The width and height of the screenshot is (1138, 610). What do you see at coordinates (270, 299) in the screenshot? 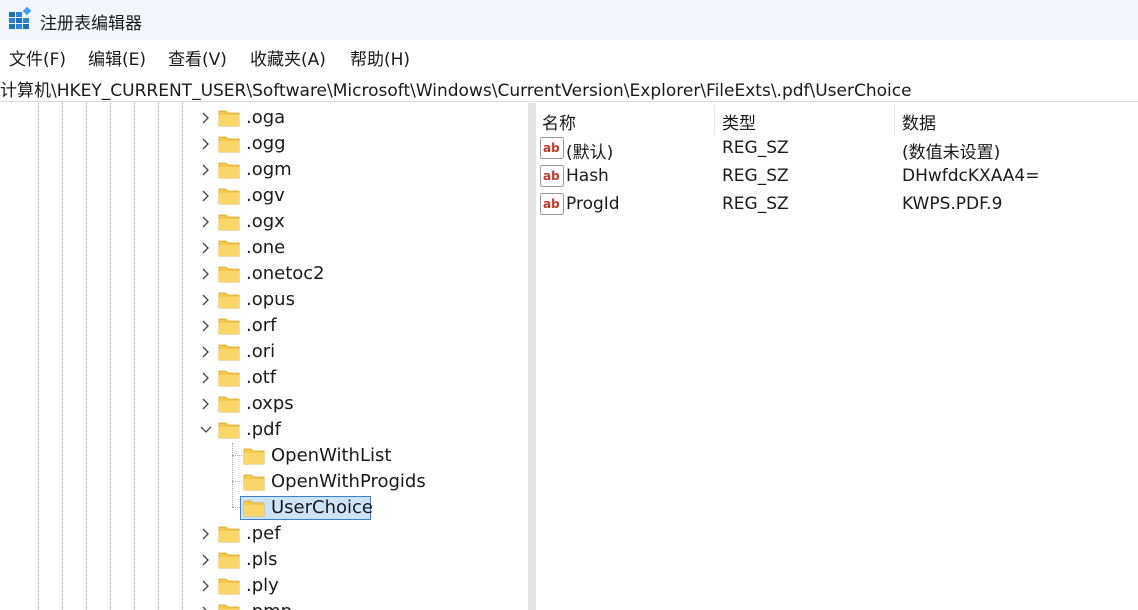
I see `tree-node-label: .opus` at bounding box center [270, 299].